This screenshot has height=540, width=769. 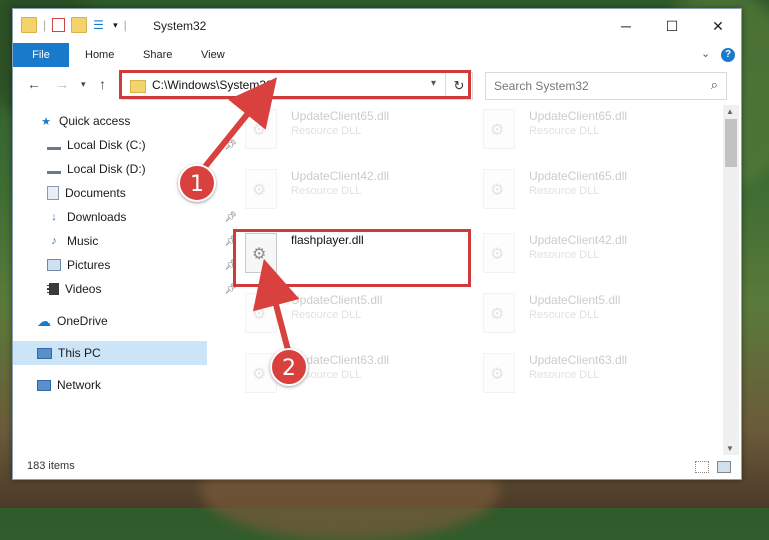 I want to click on callout-badge-1: 1, so click(x=197, y=183).